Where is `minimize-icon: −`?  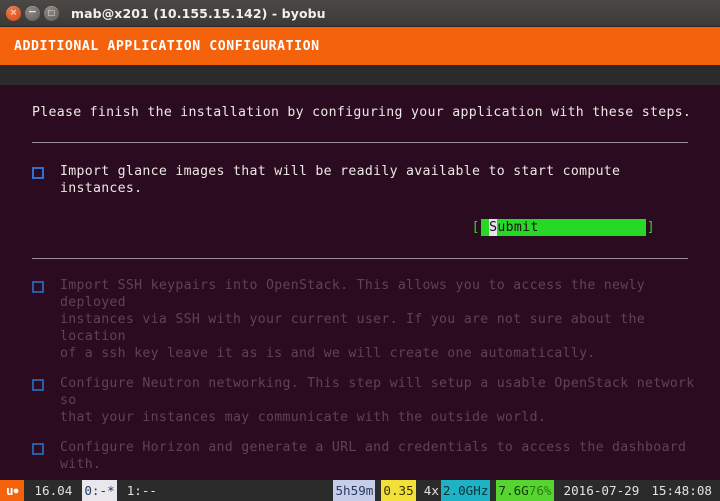 minimize-icon: − is located at coordinates (32, 11).